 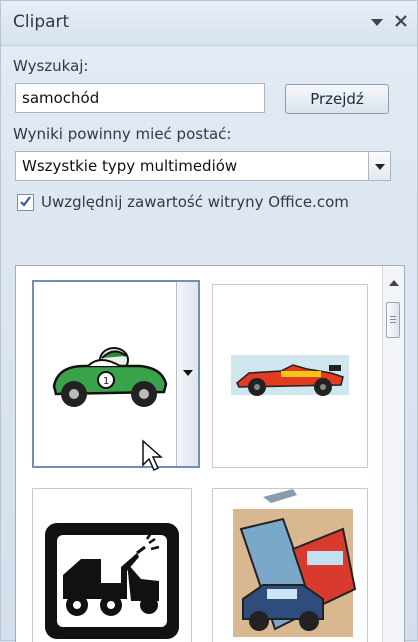 What do you see at coordinates (393, 454) in the screenshot?
I see `results-scrollbar` at bounding box center [393, 454].